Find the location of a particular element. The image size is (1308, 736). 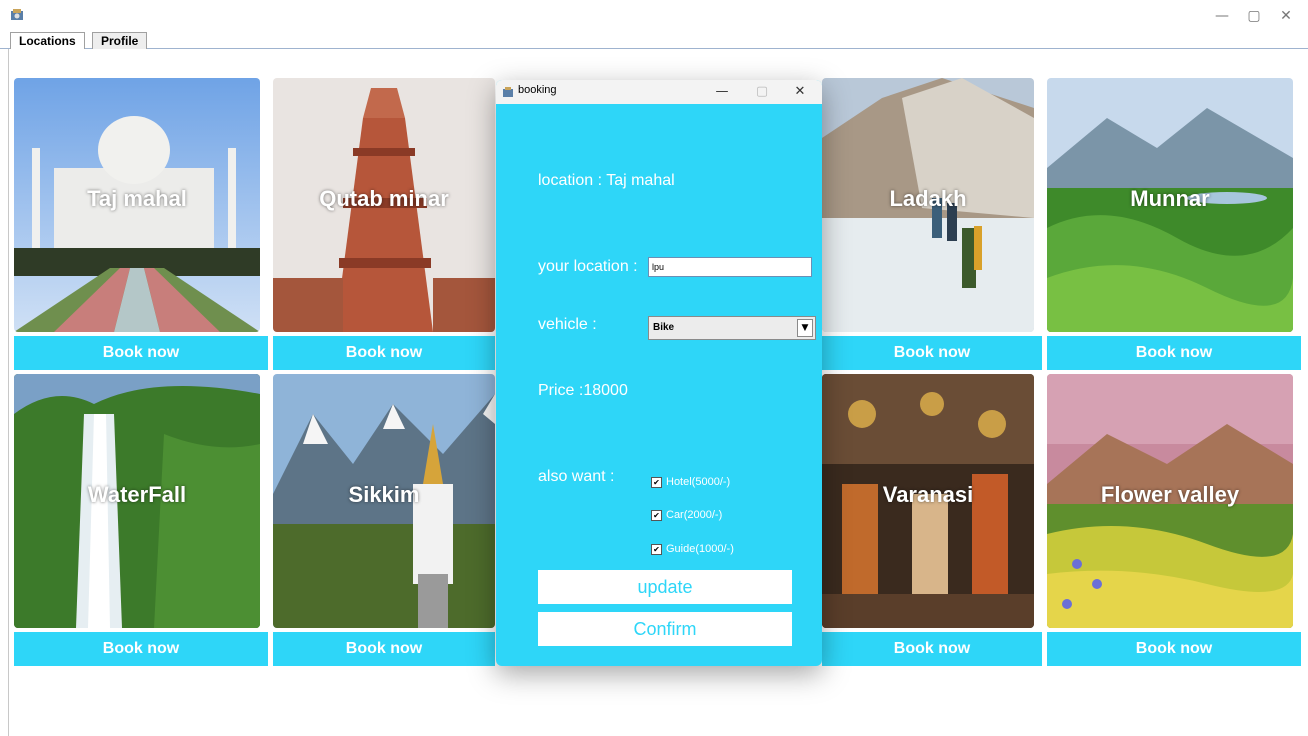

dialog-title-bar: booking — ▢ ✕ is located at coordinates (659, 92).